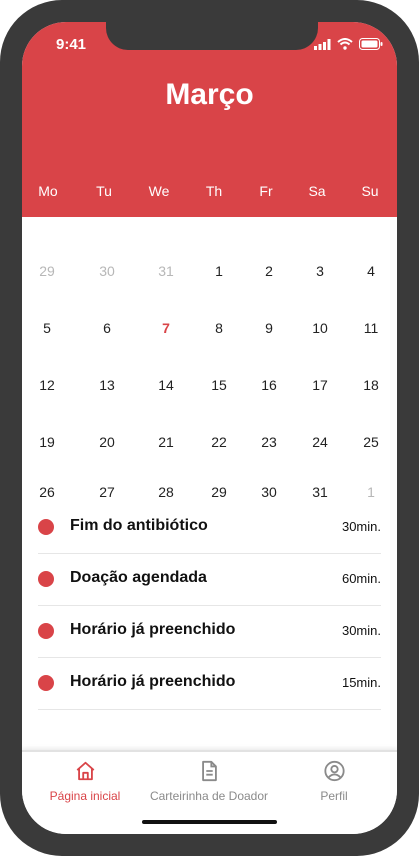 The width and height of the screenshot is (419, 856). Describe the element at coordinates (47, 442) in the screenshot. I see `calendar-day: 19` at that location.